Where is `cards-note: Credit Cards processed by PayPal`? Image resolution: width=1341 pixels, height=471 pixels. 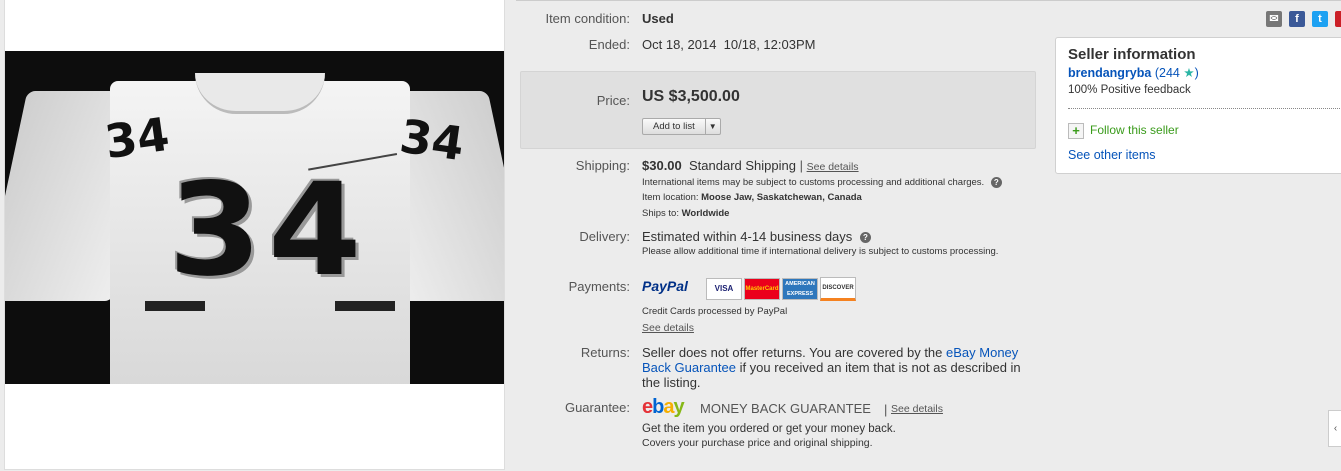 cards-note: Credit Cards processed by PayPal is located at coordinates (715, 311).